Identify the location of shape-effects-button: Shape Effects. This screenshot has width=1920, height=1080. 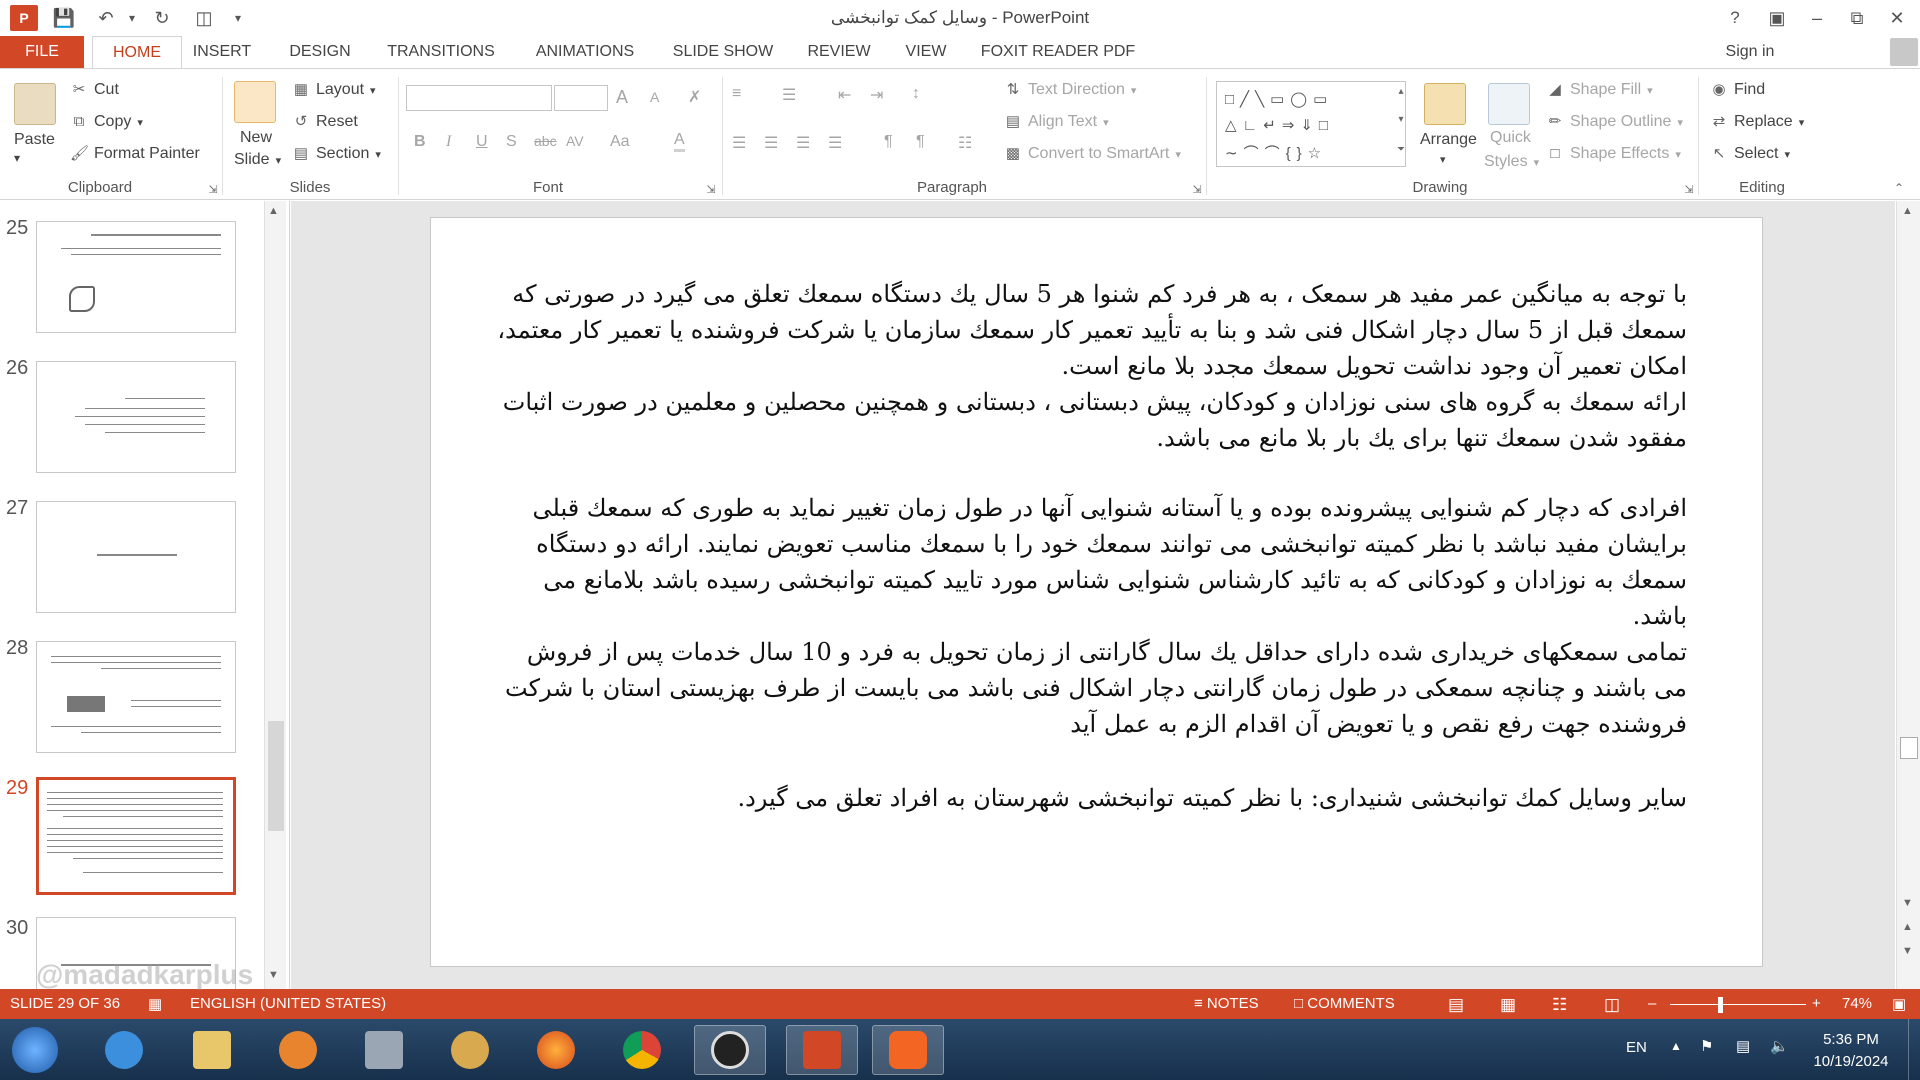
(1619, 154).